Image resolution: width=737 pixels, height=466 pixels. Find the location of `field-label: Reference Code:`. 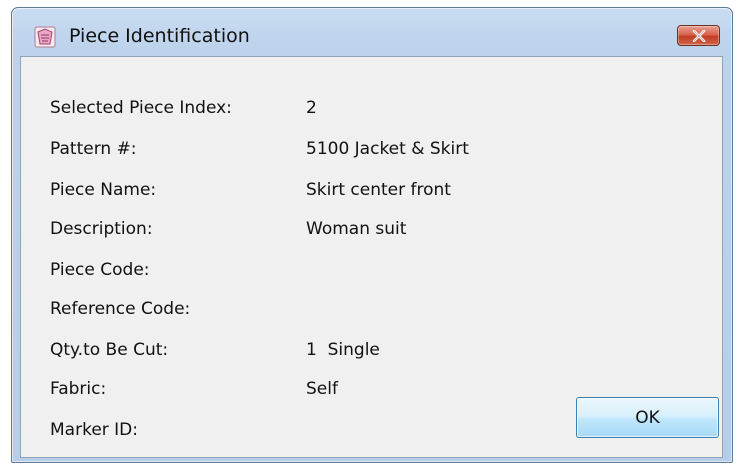

field-label: Reference Code: is located at coordinates (120, 309).